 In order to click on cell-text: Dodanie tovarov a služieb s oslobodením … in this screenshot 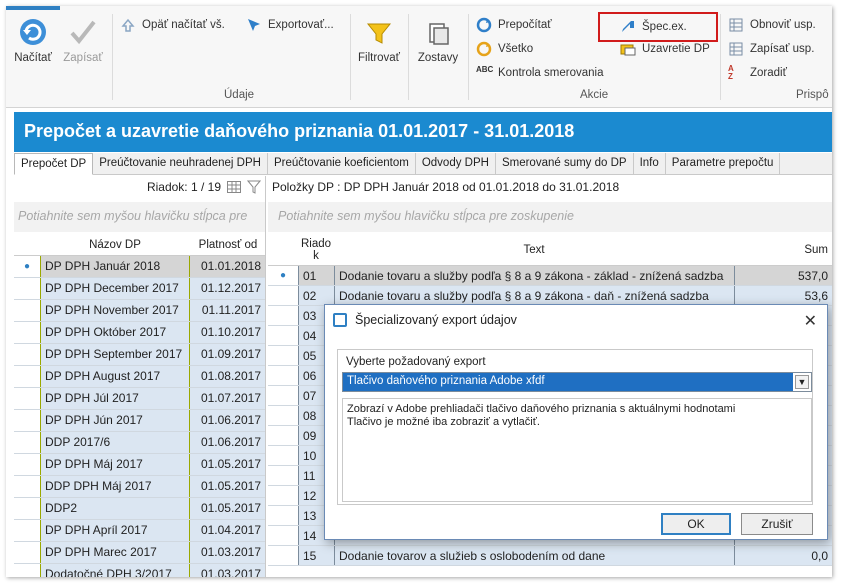, I will do `click(534, 555)`.